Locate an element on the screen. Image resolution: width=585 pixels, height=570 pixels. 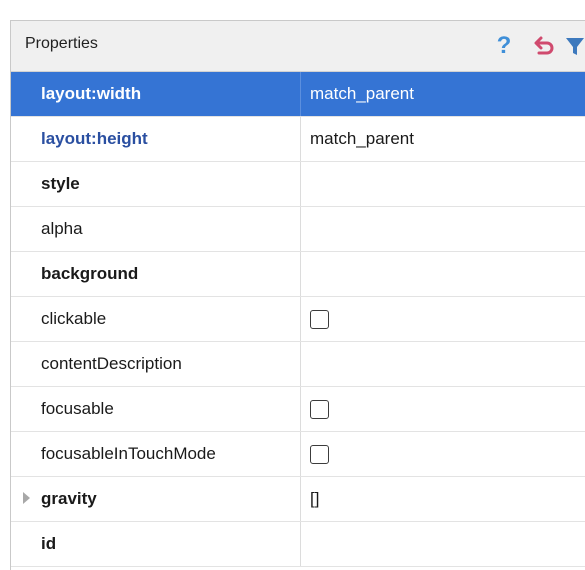
property-row-alpha: alpha is located at coordinates (298, 229).